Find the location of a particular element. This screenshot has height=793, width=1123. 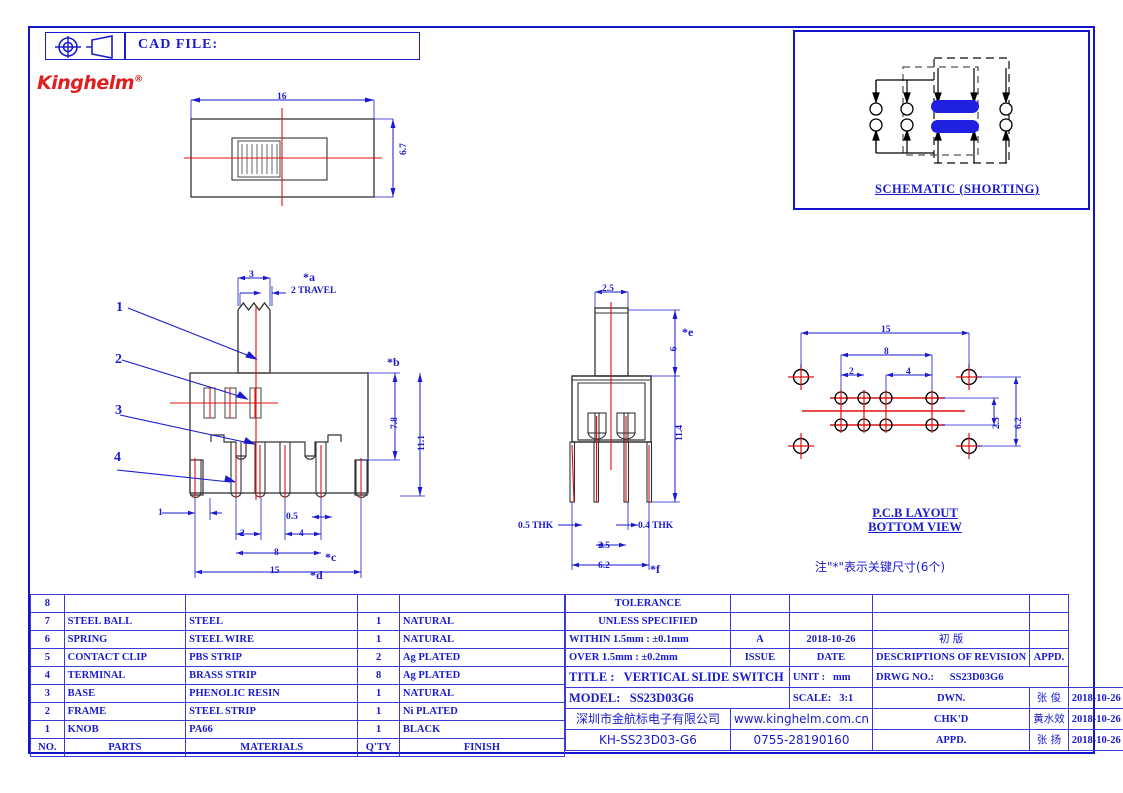

cell-part: BASE is located at coordinates (125, 693).